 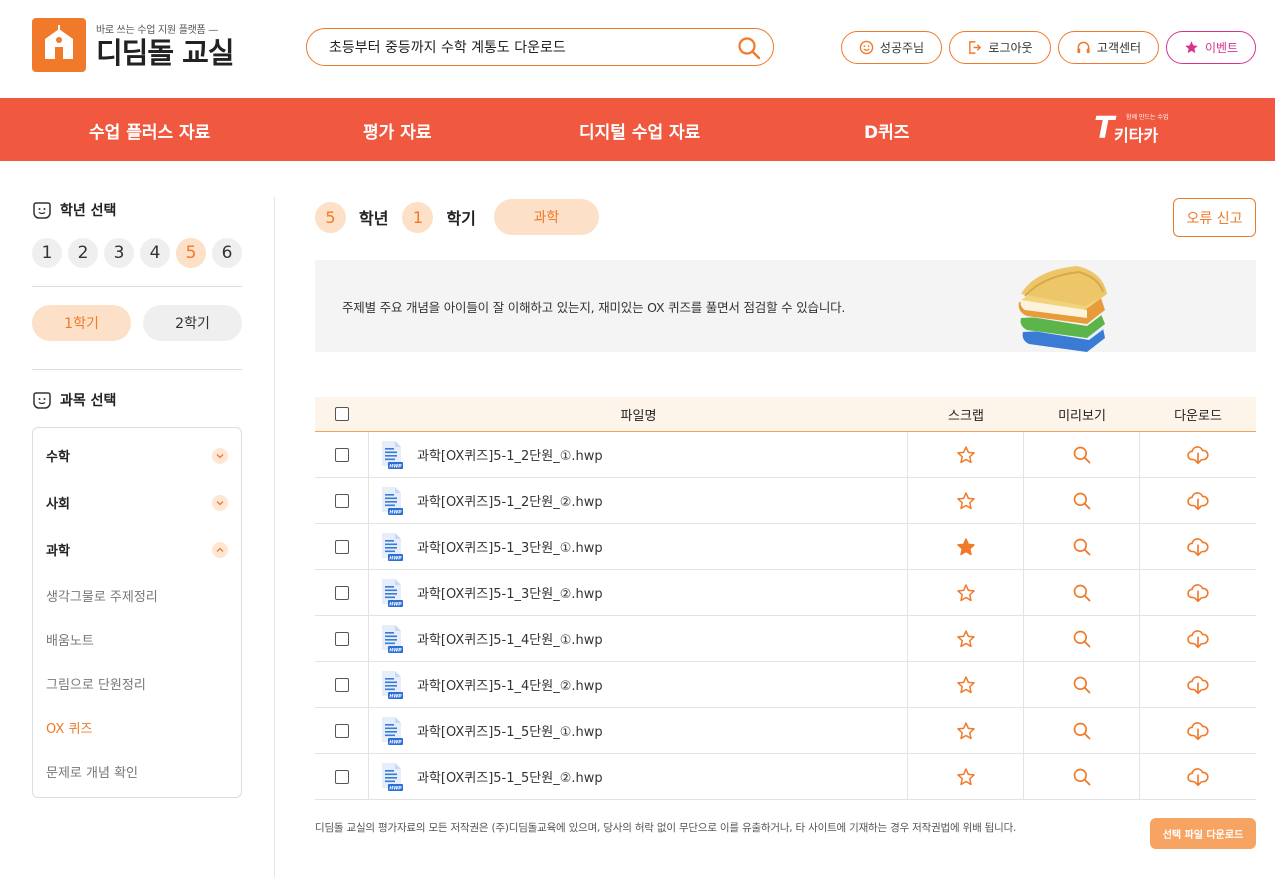 I want to click on term-badge: 1, so click(x=418, y=217).